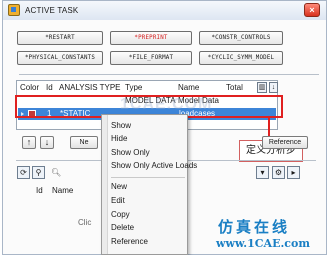  What do you see at coordinates (52, 10) in the screenshot?
I see `window-title: ACTIVE TASK` at bounding box center [52, 10].